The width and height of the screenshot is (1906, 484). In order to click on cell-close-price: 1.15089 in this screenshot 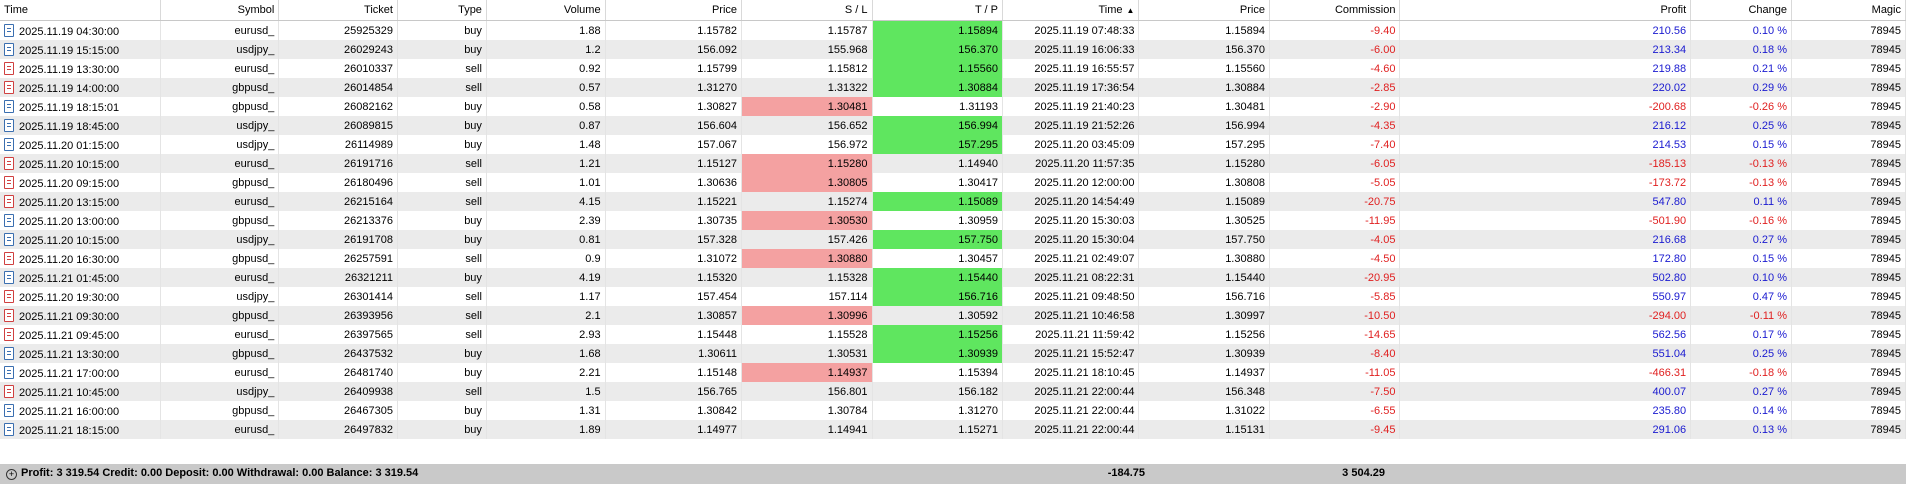, I will do `click(1204, 201)`.